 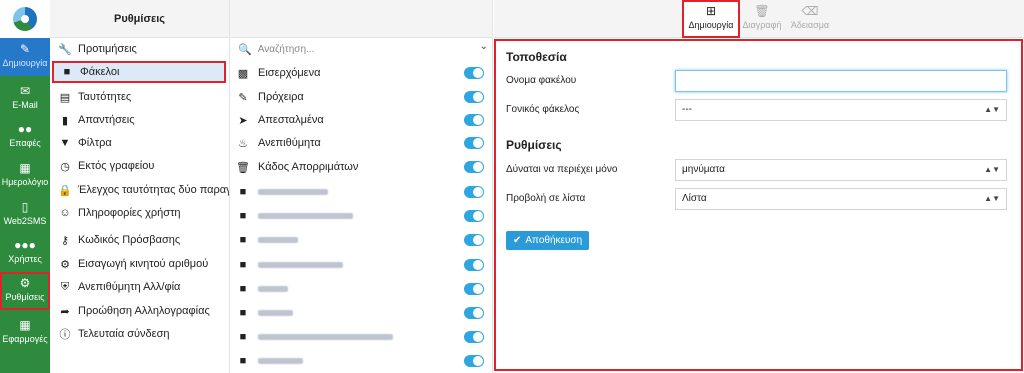 What do you see at coordinates (25, 99) in the screenshot?
I see `nav-email: ✉ E-Mail` at bounding box center [25, 99].